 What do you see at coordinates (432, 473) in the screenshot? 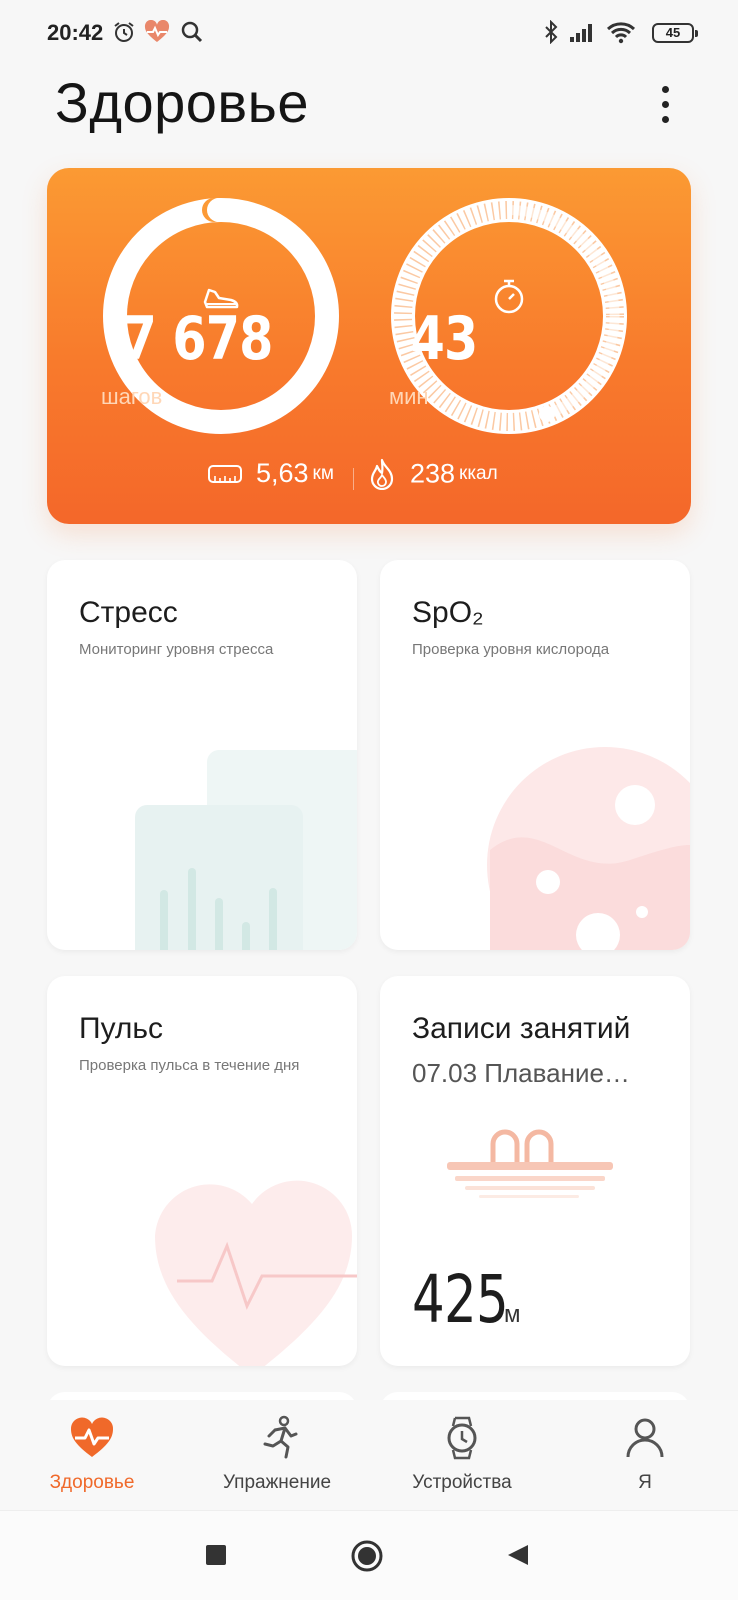
I see `calories-value: 238` at bounding box center [432, 473].